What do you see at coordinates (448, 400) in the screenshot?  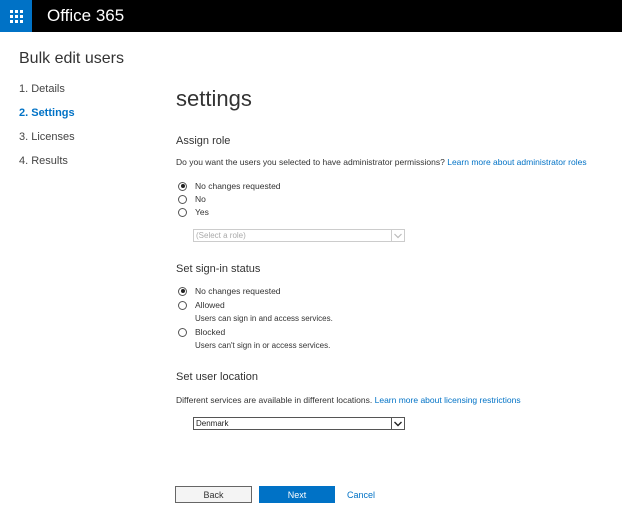 I see `licensing-restrictions-link: Learn more about licensing restrictions` at bounding box center [448, 400].